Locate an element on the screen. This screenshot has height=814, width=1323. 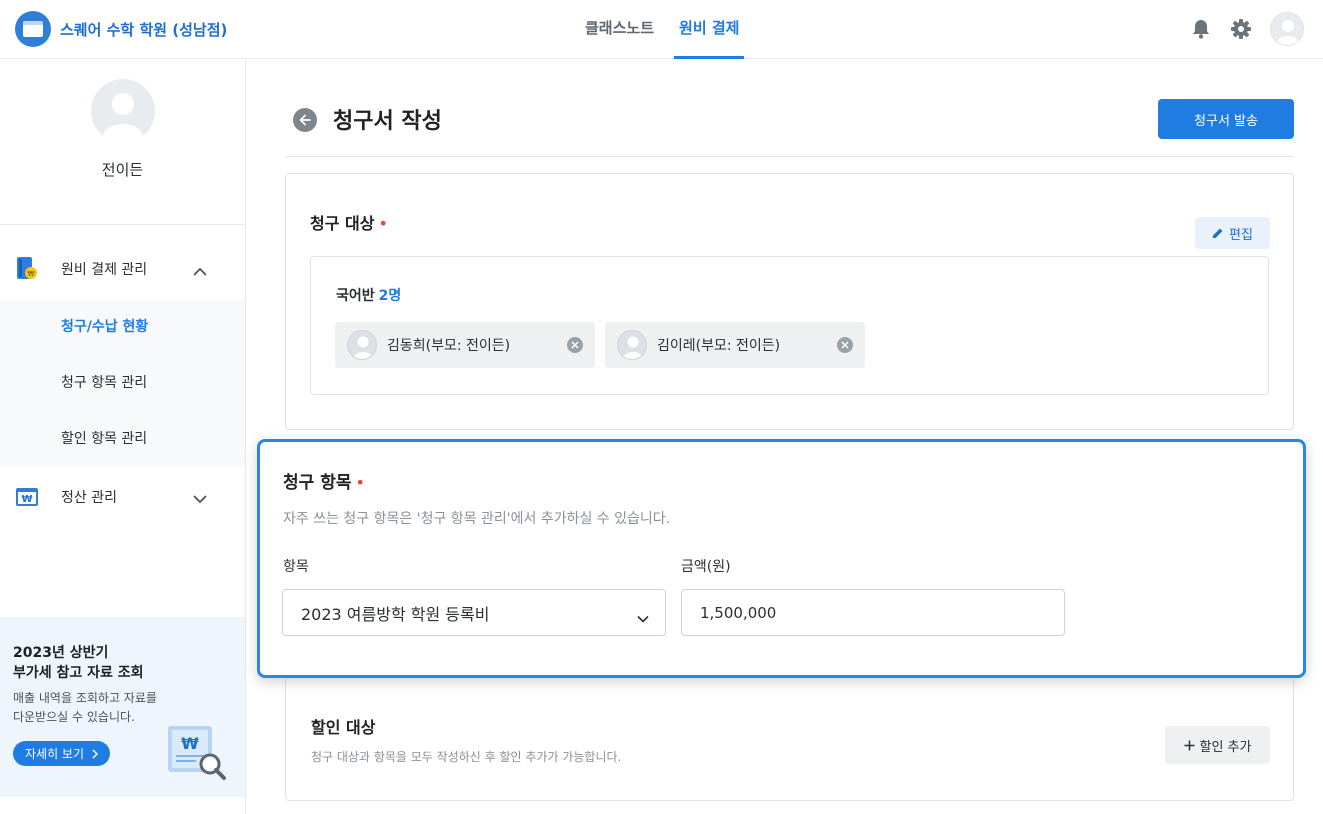
tab-classnote: 클래스노트 is located at coordinates (619, 29).